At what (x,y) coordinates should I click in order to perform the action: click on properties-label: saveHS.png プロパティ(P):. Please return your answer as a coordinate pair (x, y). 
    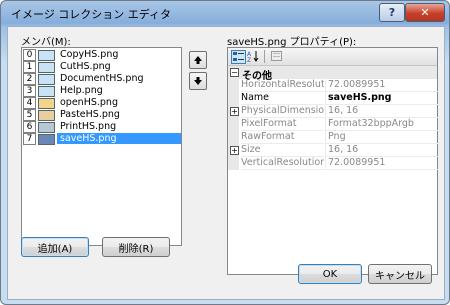
    Looking at the image, I should click on (292, 42).